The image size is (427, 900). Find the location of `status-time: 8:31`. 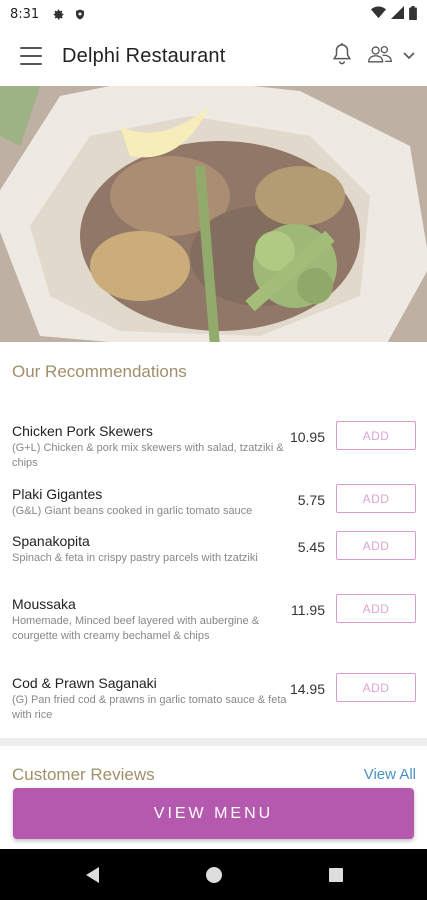

status-time: 8:31 is located at coordinates (25, 14).